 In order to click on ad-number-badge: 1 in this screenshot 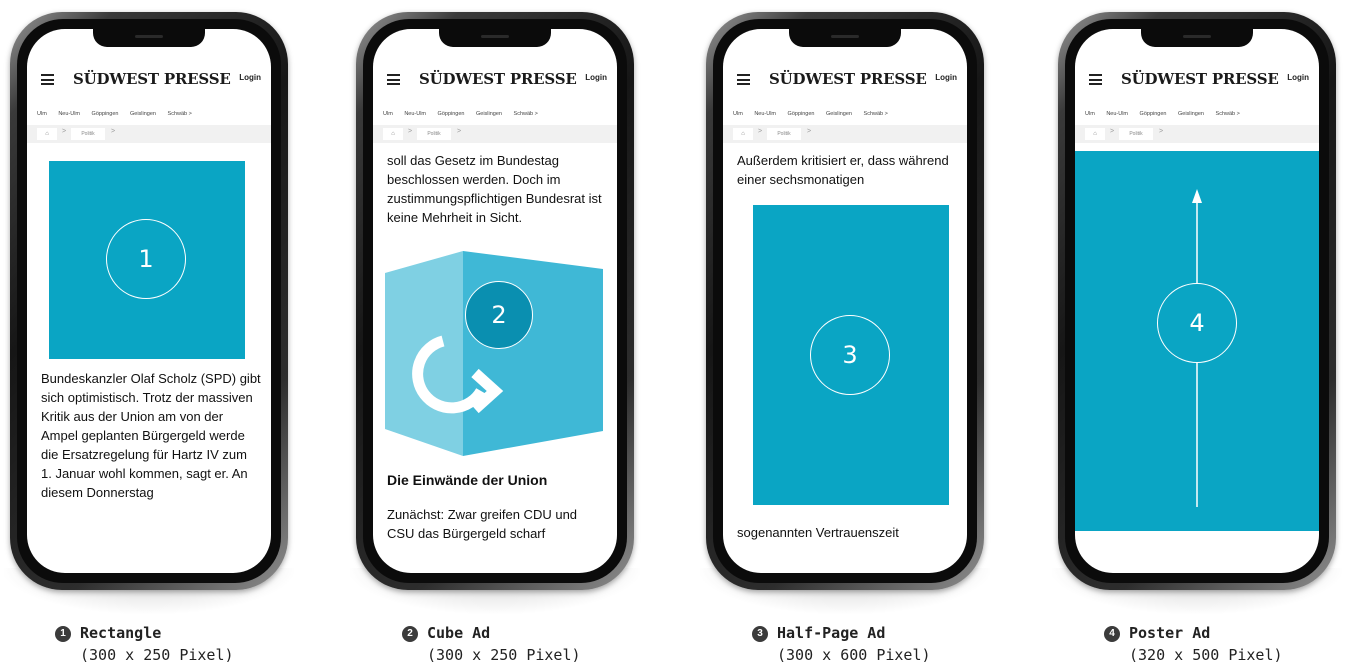, I will do `click(146, 259)`.